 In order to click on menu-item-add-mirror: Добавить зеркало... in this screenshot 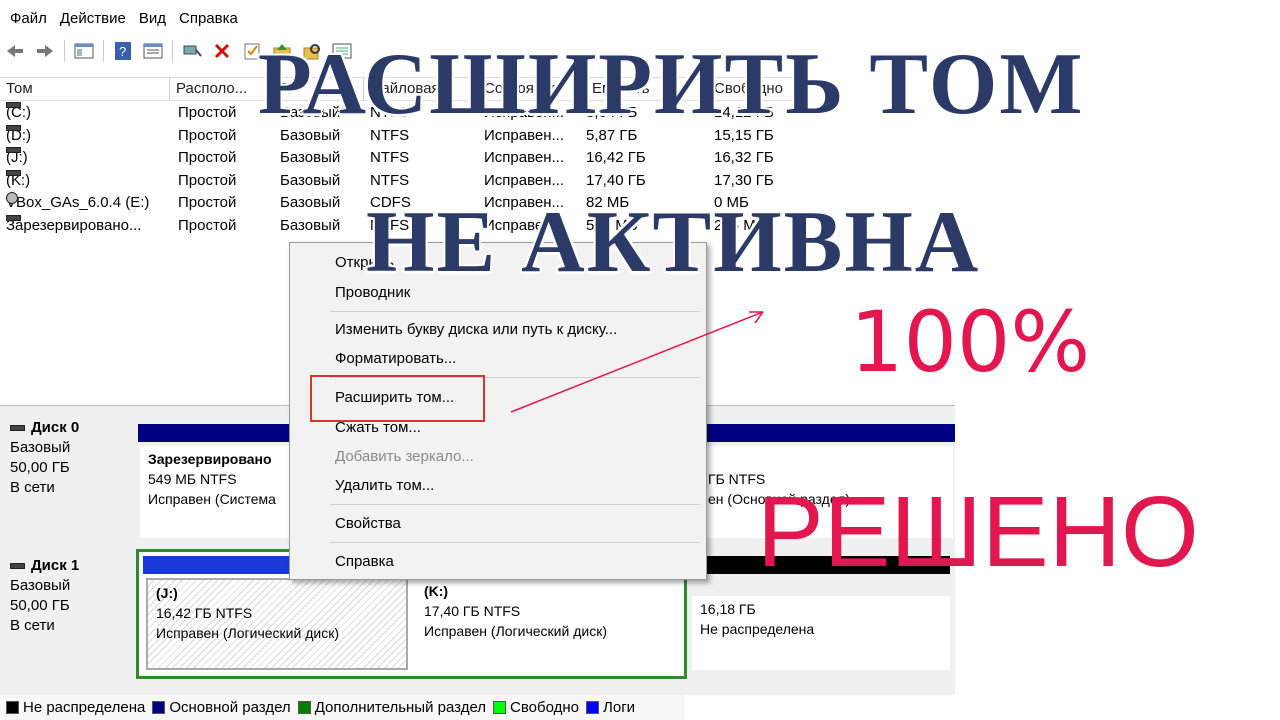, I will do `click(404, 456)`.